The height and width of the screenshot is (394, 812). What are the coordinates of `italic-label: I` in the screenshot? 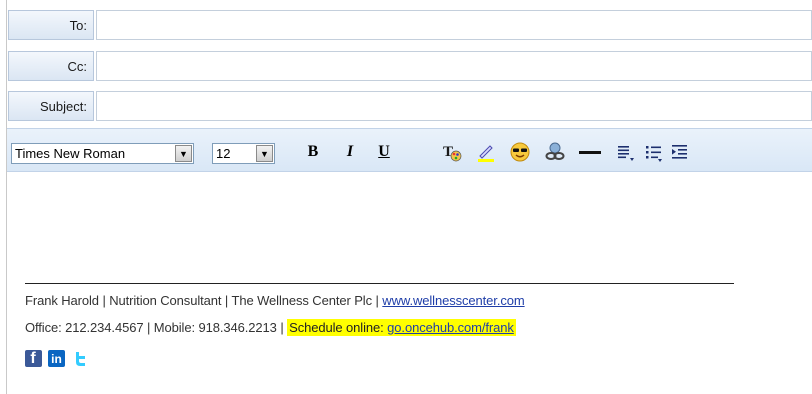 It's located at (350, 151).